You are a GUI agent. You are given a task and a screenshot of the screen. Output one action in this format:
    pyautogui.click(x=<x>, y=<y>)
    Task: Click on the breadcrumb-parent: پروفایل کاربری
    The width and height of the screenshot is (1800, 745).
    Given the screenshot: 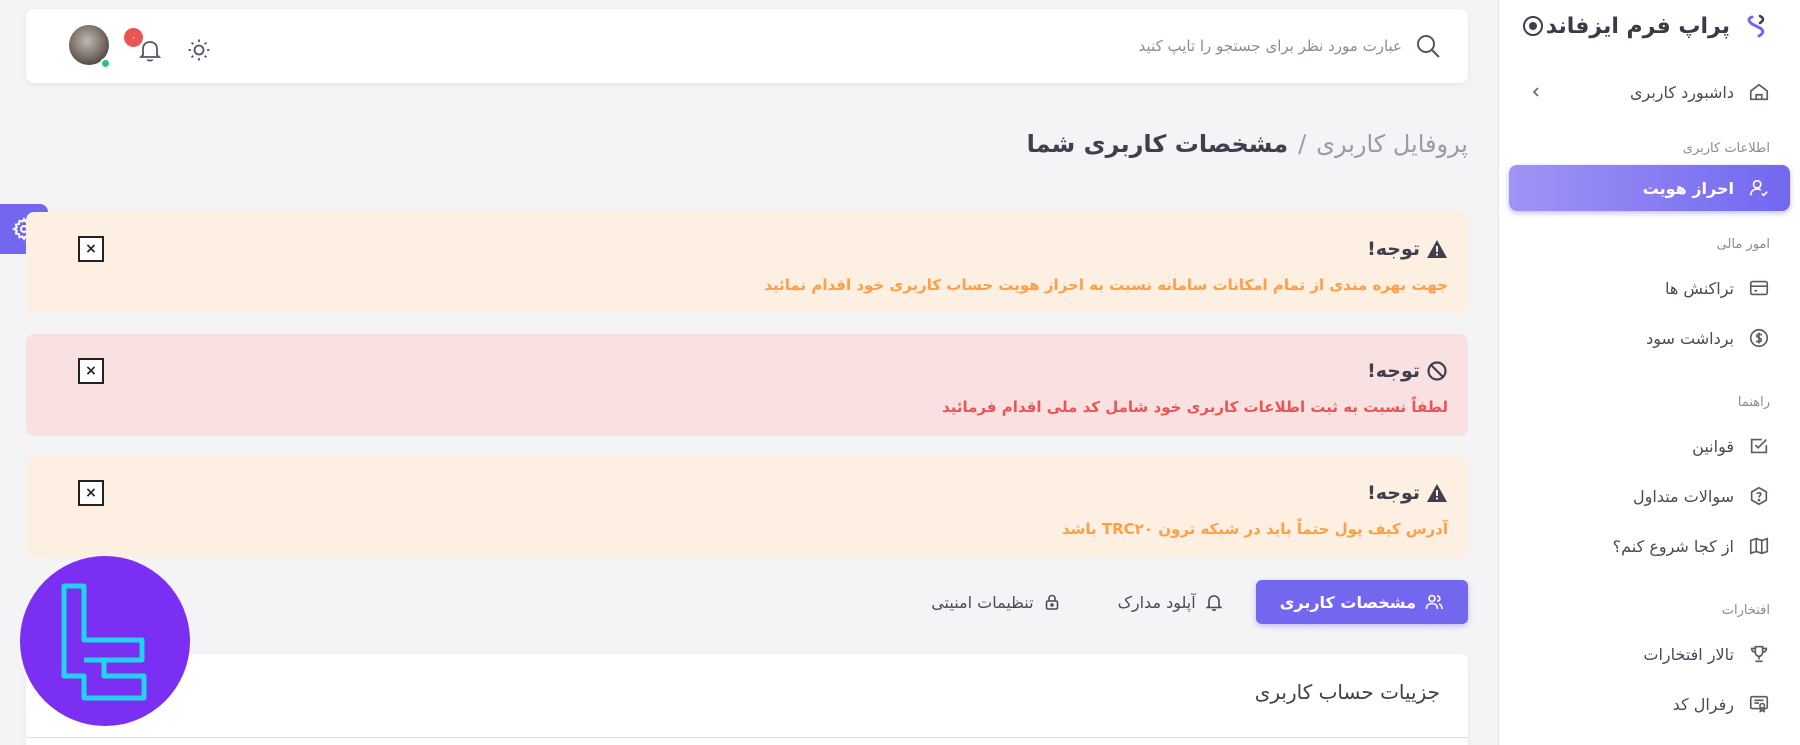 What is the action you would take?
    pyautogui.click(x=1392, y=144)
    